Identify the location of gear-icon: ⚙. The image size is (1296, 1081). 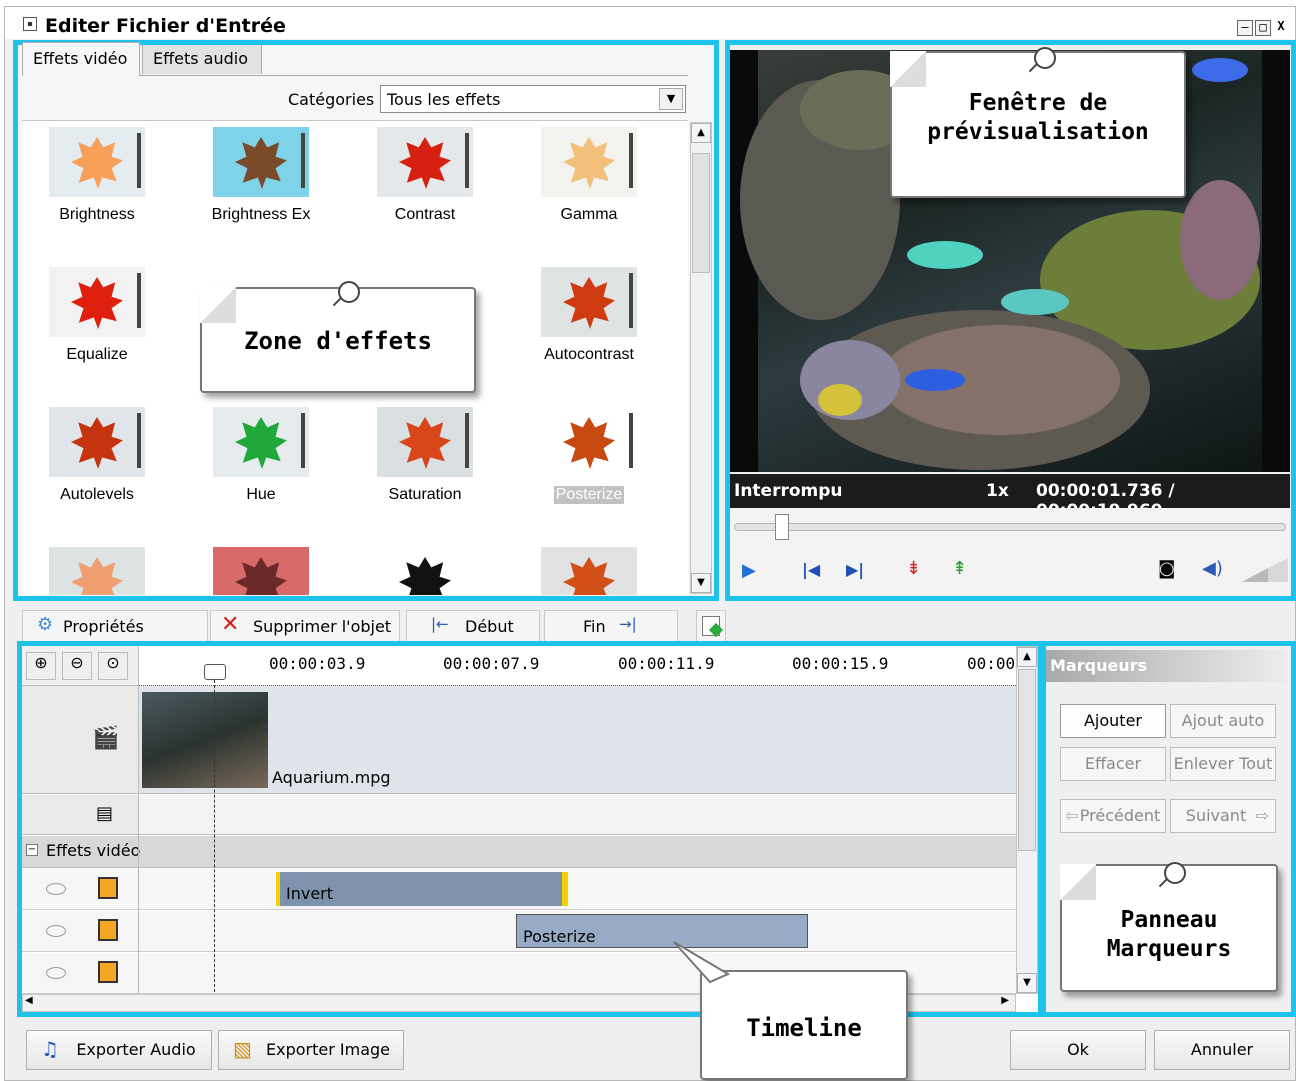
(45, 624).